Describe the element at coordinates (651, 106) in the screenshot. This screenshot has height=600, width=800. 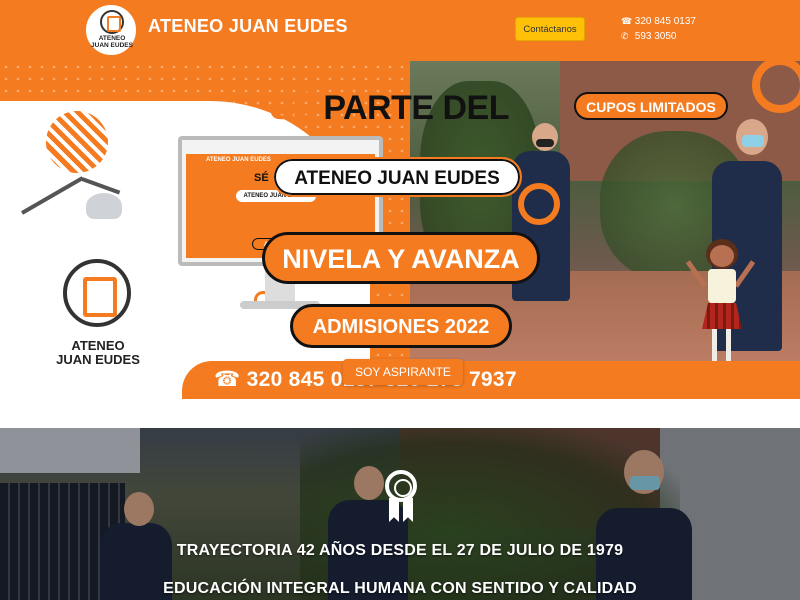
I see `cupos-limitados-badge: CUPOS LIMITADOS` at that location.